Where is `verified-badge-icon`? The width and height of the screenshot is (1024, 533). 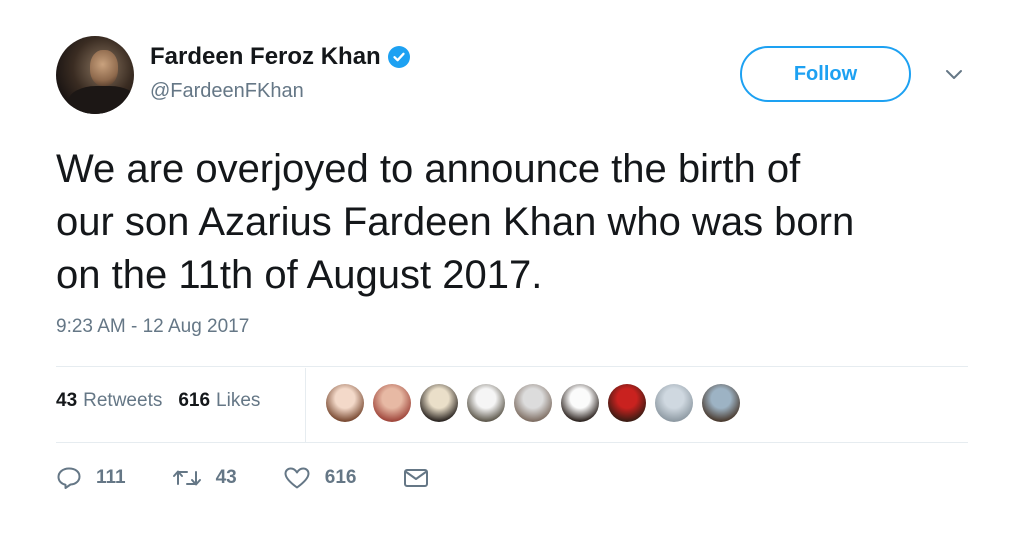 verified-badge-icon is located at coordinates (398, 57).